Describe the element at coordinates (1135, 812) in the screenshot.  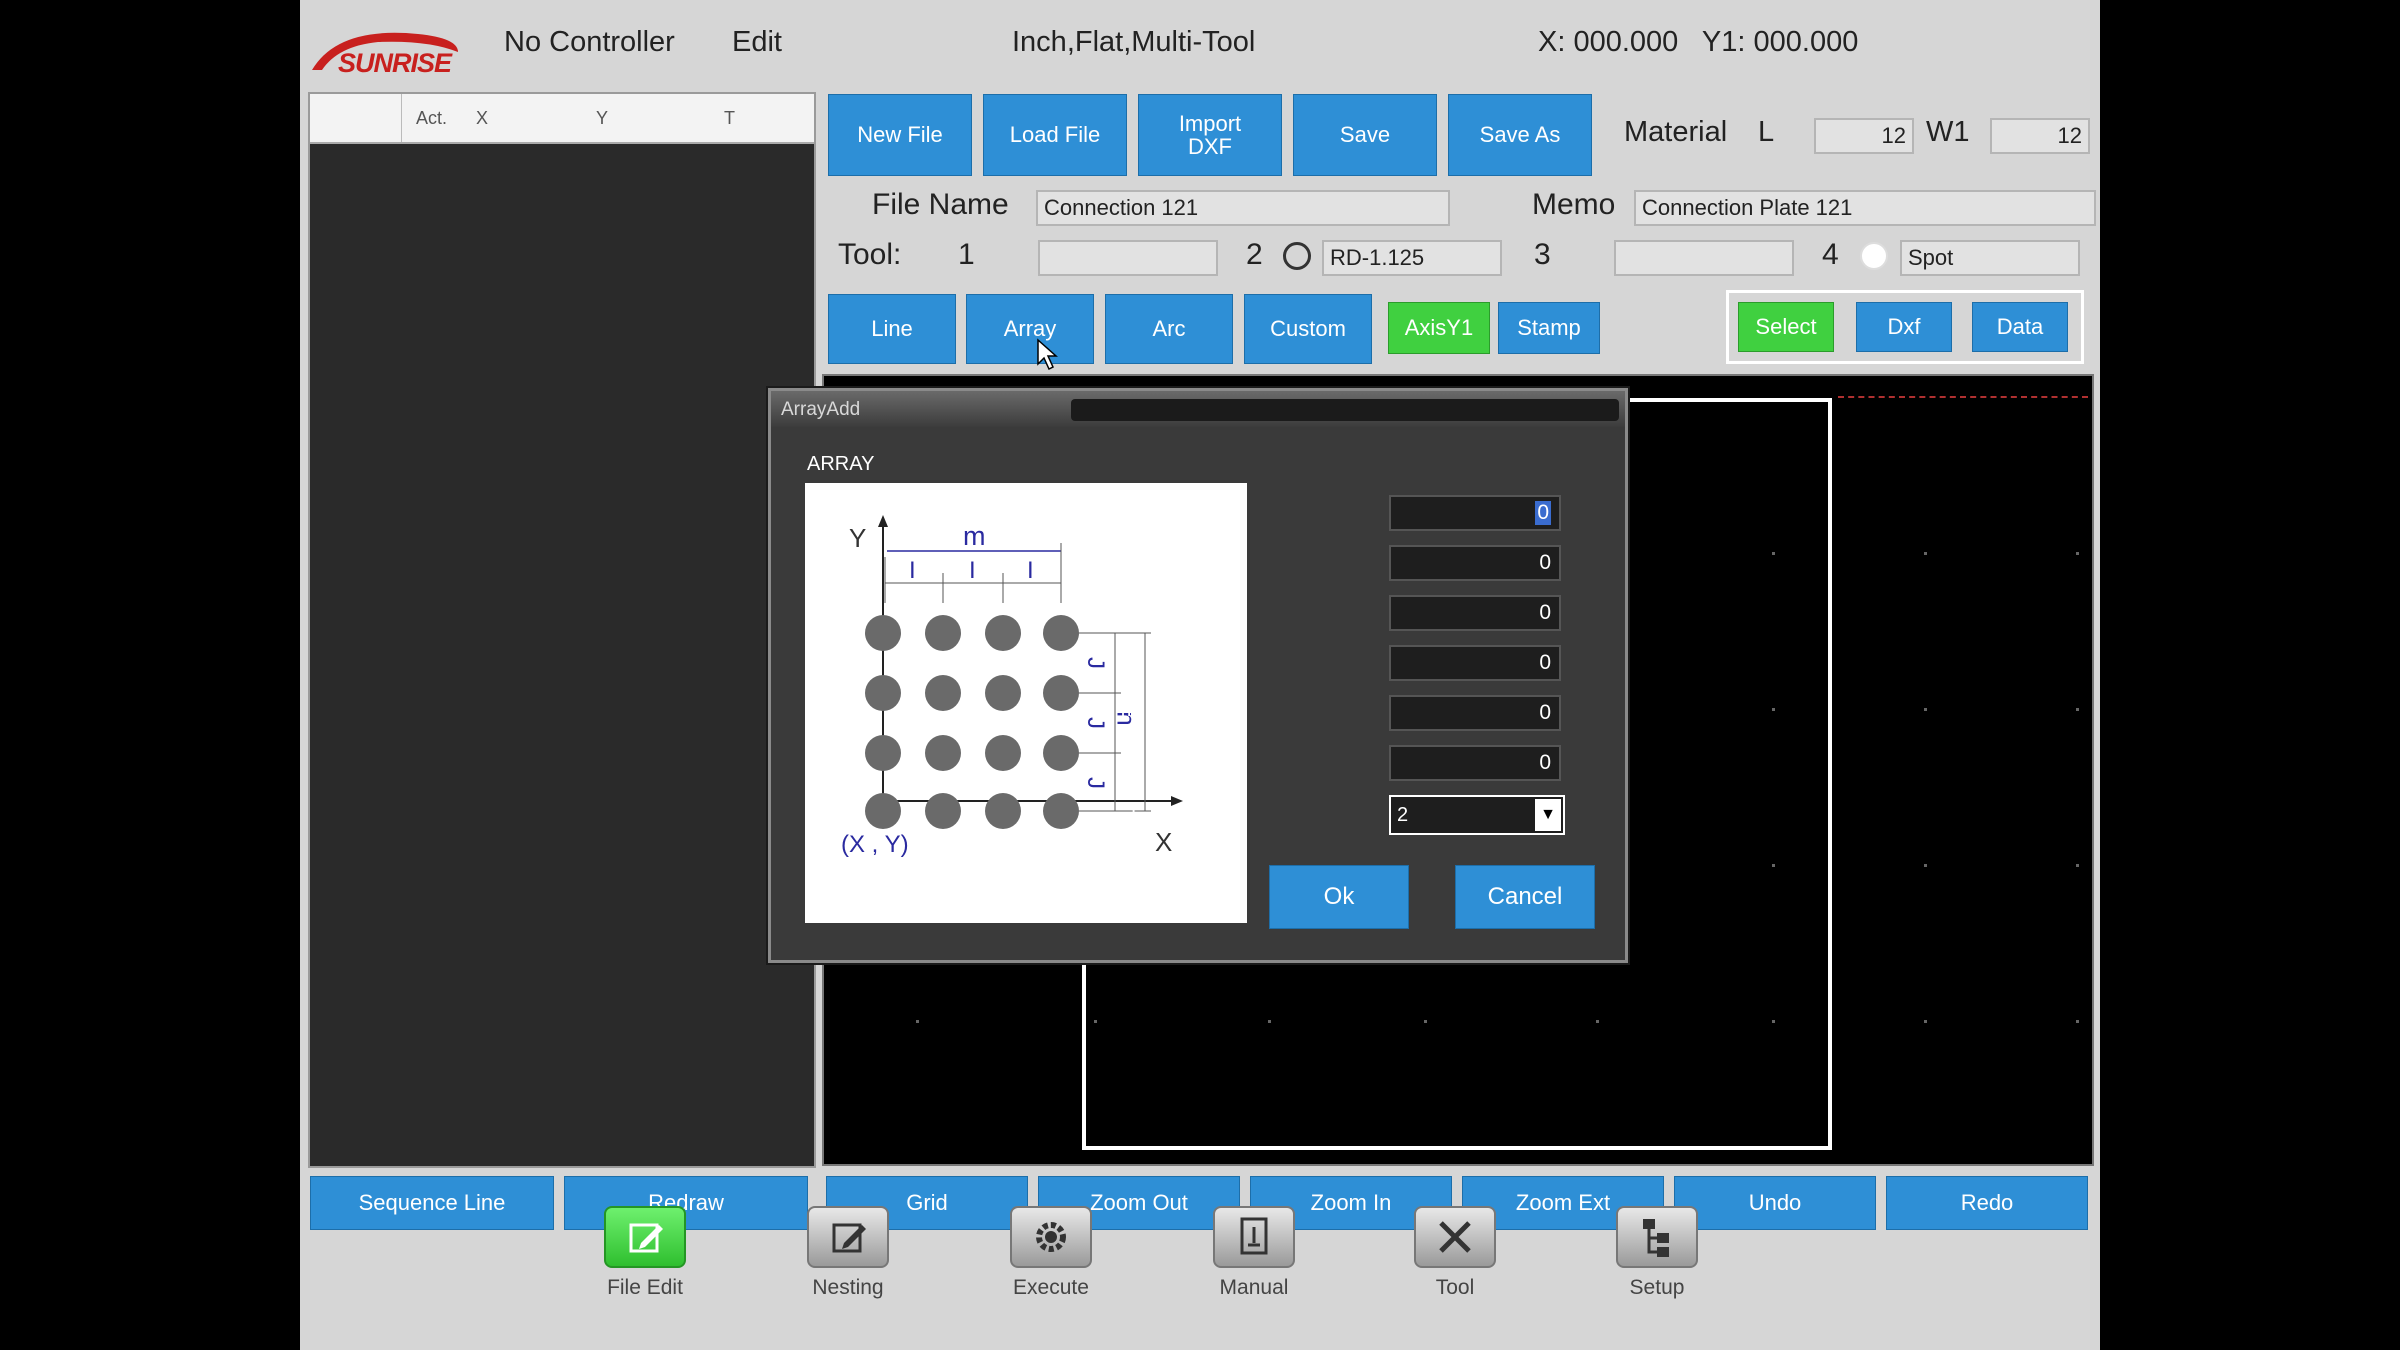
I see `t-label: T:` at that location.